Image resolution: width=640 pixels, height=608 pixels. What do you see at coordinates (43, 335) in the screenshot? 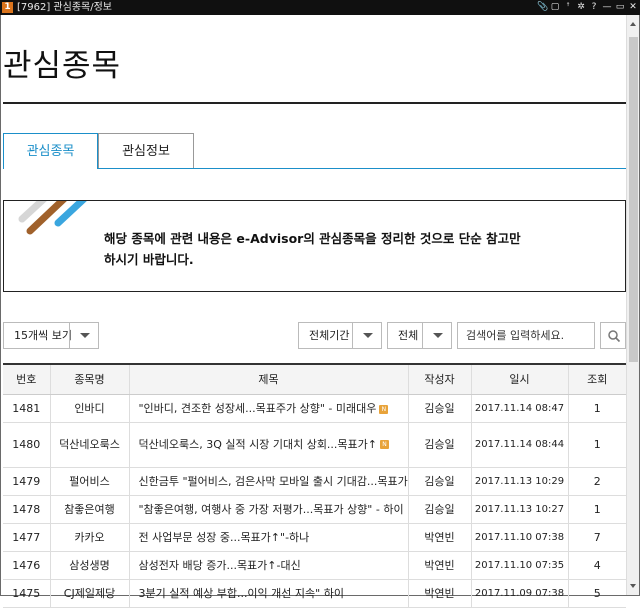
I see `page-size-label: 15개씩 보기` at bounding box center [43, 335].